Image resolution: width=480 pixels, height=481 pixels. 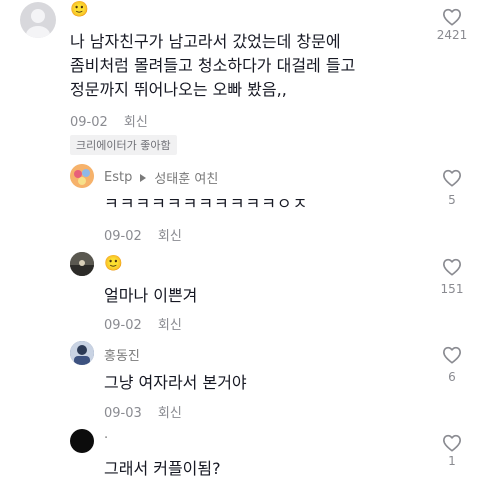 What do you see at coordinates (143, 411) in the screenshot?
I see `comment-meta: 09-03 회신` at bounding box center [143, 411].